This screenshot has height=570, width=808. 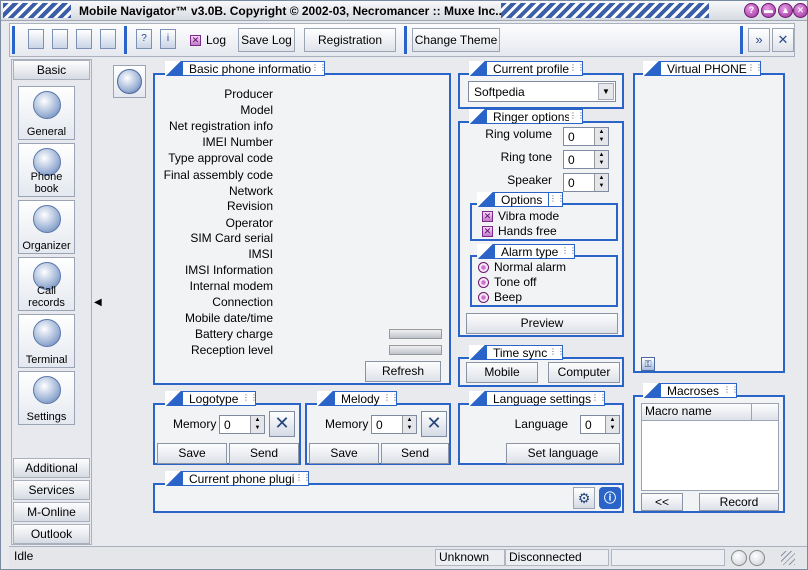 What do you see at coordinates (532, 68) in the screenshot?
I see `current-profile-title-text: Current profile` at bounding box center [532, 68].